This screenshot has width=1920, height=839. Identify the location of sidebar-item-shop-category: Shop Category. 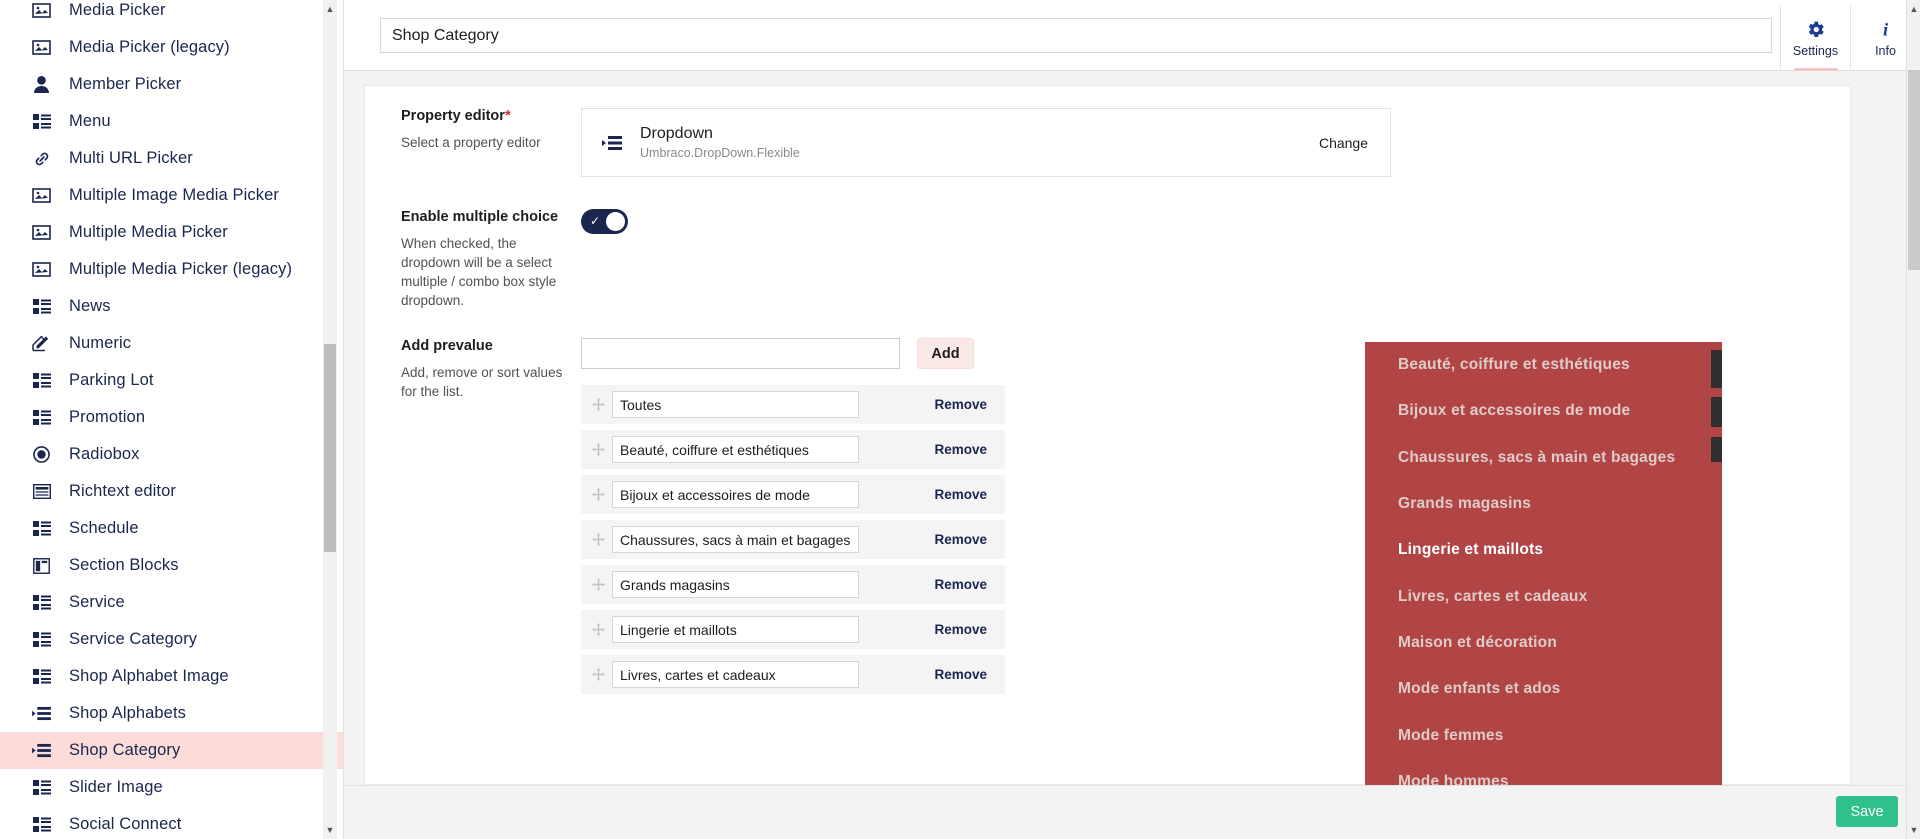
(172, 750).